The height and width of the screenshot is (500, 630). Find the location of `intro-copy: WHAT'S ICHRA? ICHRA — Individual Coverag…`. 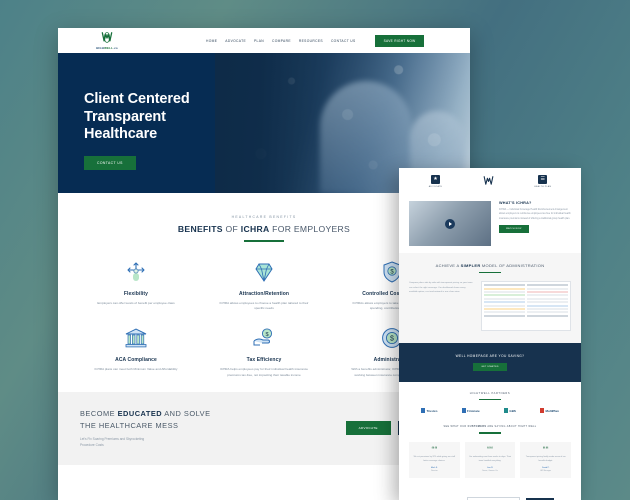

intro-copy: WHAT'S ICHRA? ICHRA — Individual Coverag… is located at coordinates (535, 217).